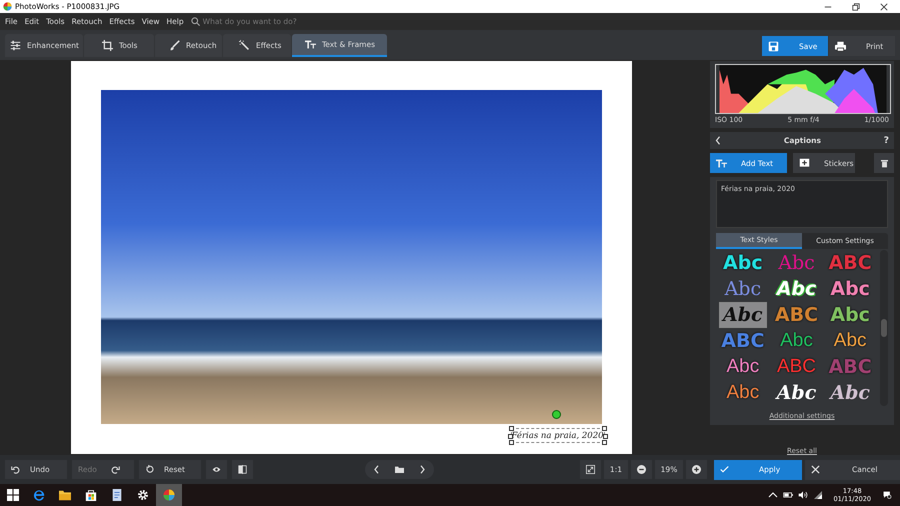 Image resolution: width=900 pixels, height=506 pixels. What do you see at coordinates (7, 6) in the screenshot?
I see `app-logo-icon` at bounding box center [7, 6].